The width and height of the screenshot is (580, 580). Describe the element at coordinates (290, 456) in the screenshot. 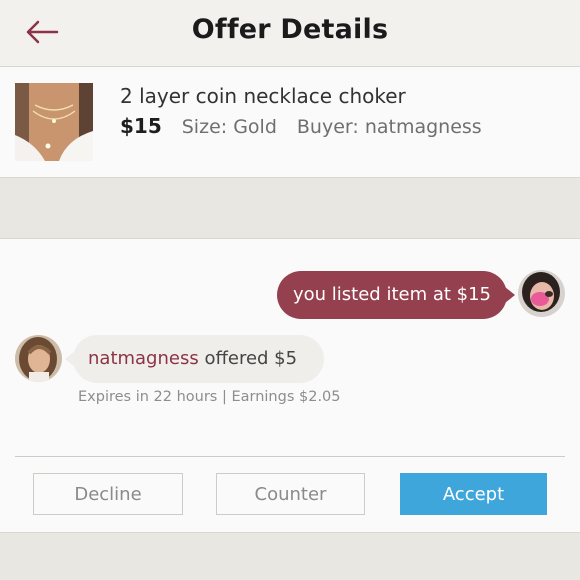

I see `actions-divider` at that location.